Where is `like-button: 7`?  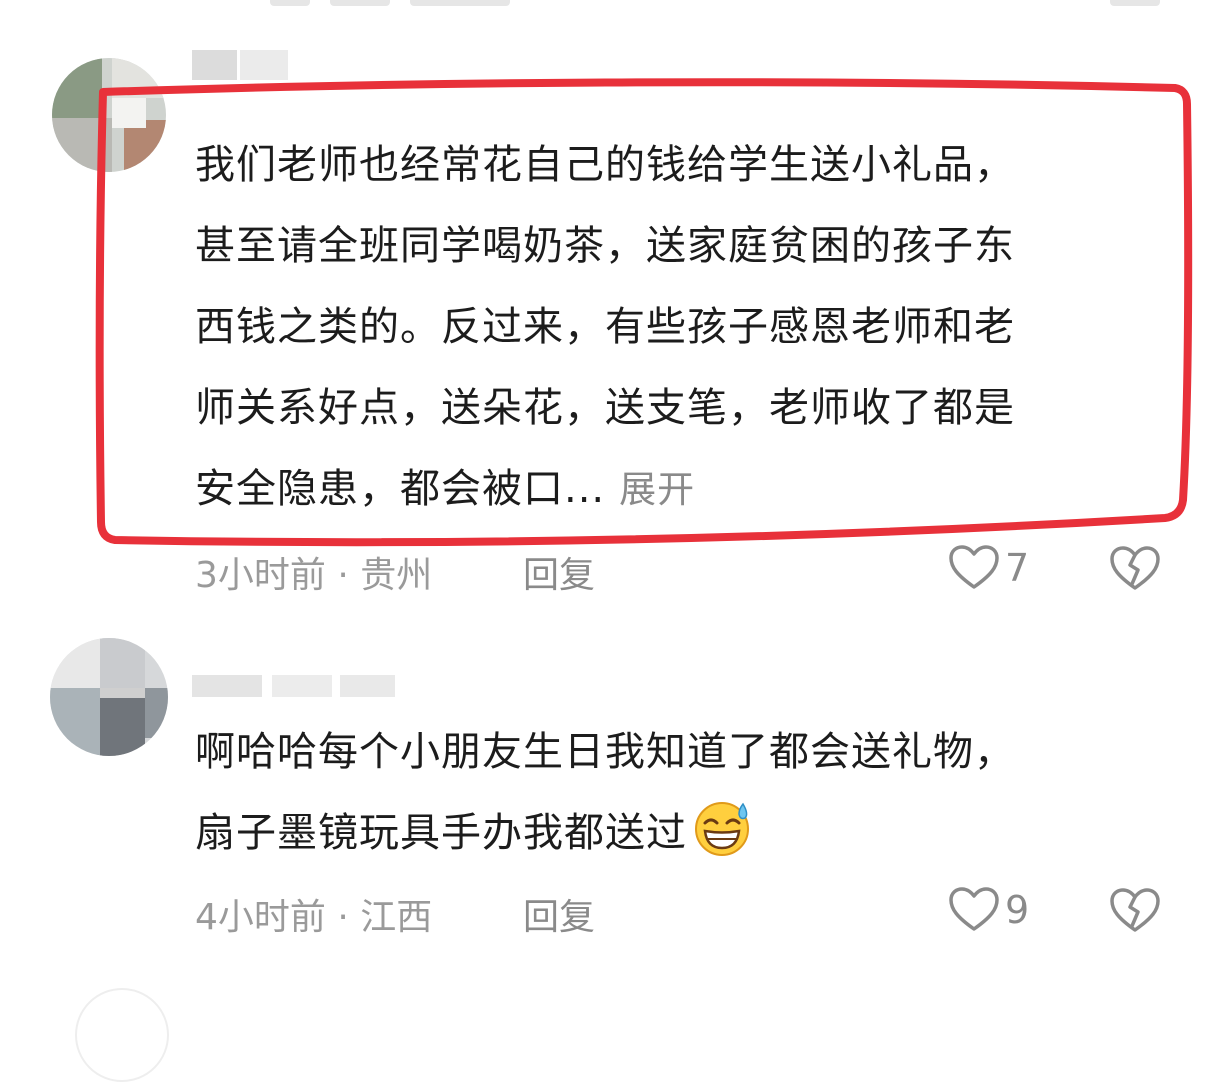
like-button: 7 is located at coordinates (988, 568).